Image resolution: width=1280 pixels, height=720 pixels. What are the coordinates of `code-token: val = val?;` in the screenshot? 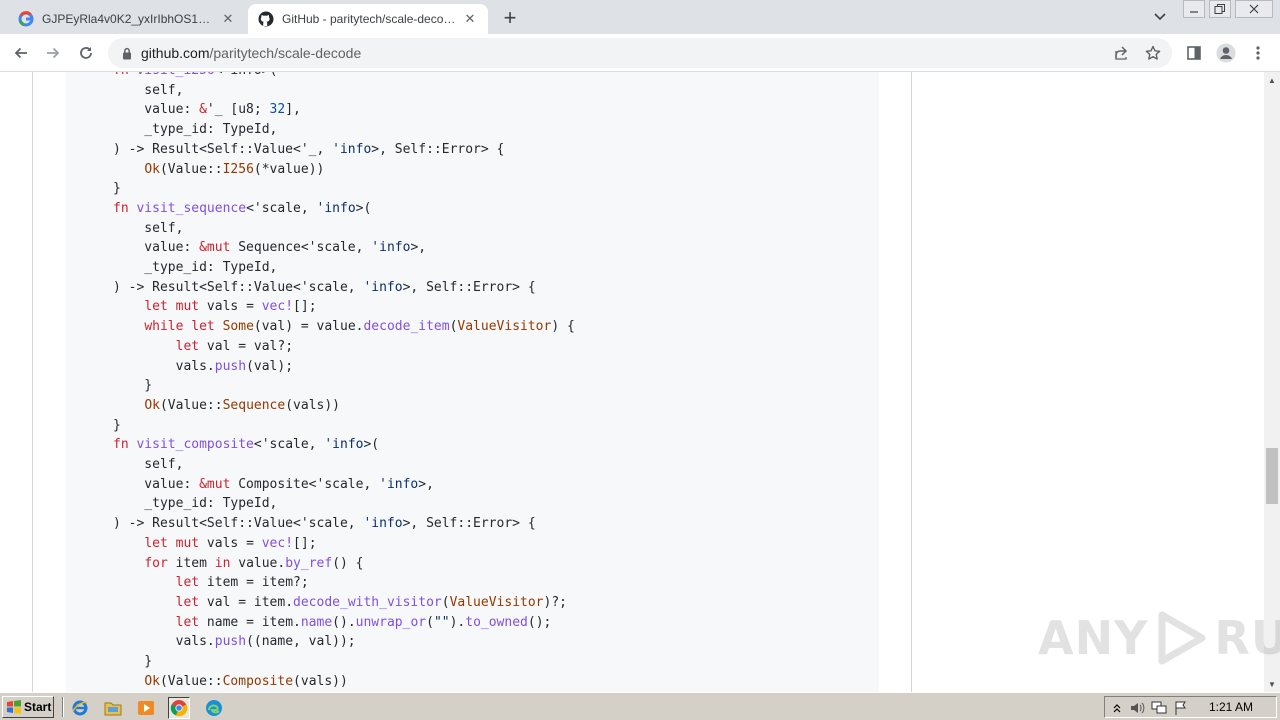 It's located at (246, 346).